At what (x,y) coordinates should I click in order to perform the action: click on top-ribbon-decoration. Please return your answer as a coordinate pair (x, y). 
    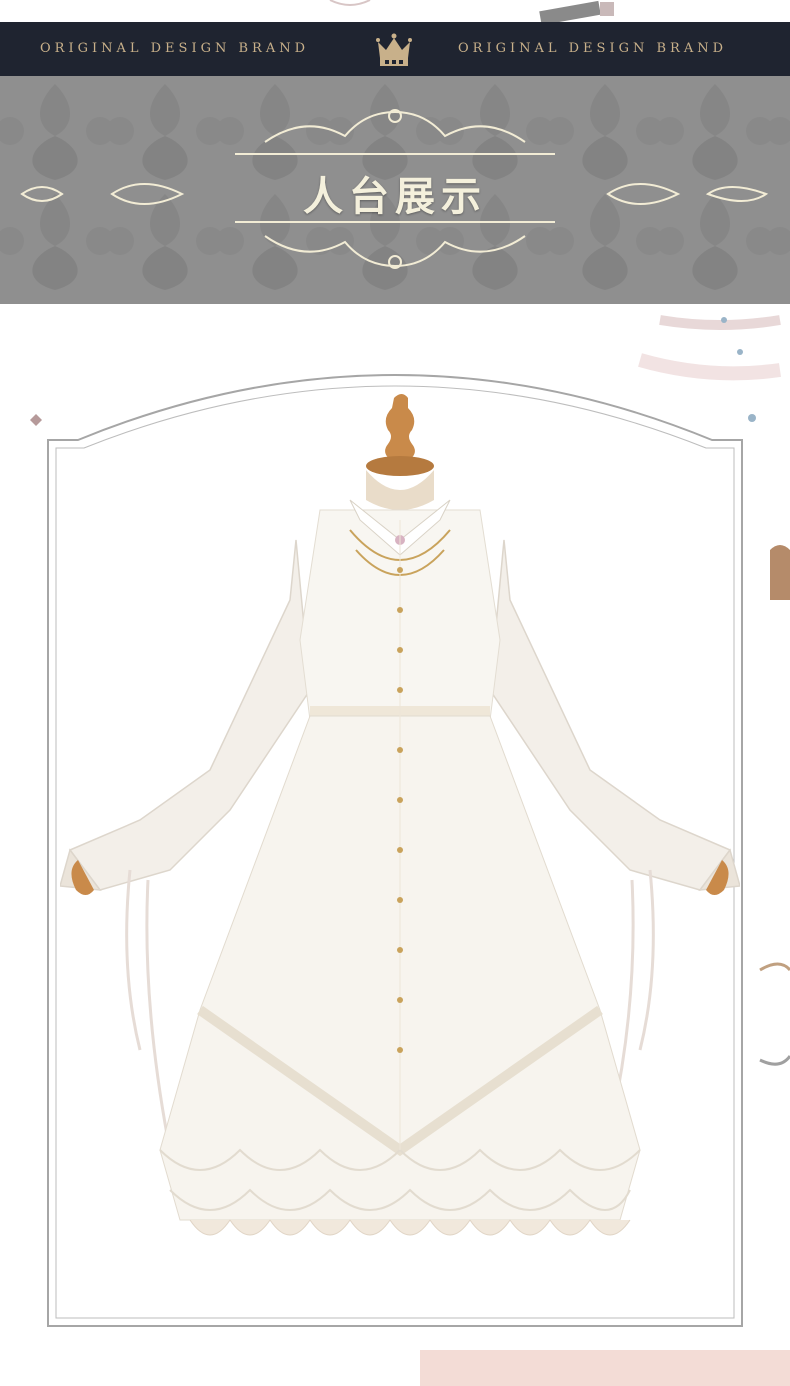
    Looking at the image, I should click on (471, 12).